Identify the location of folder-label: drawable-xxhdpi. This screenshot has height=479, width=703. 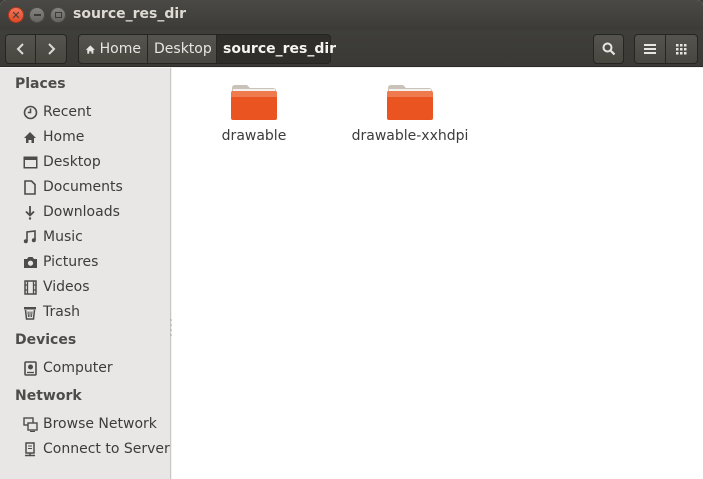
(410, 136).